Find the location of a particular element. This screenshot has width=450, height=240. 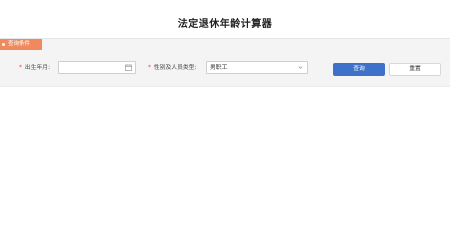

reset-button: 重置 is located at coordinates (415, 69).